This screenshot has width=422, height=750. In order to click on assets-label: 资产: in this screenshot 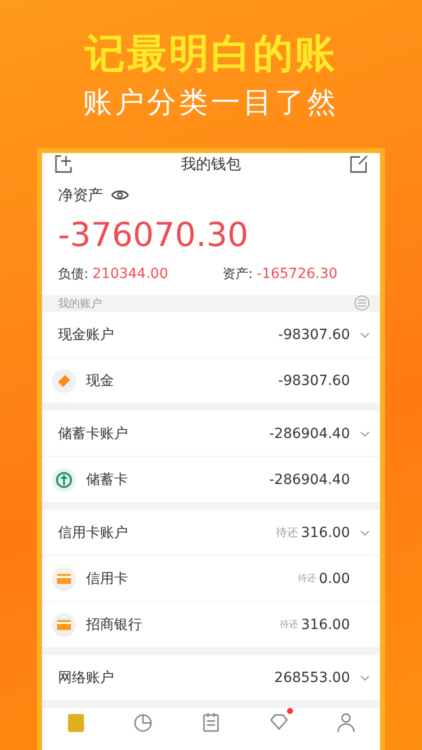, I will do `click(237, 274)`.